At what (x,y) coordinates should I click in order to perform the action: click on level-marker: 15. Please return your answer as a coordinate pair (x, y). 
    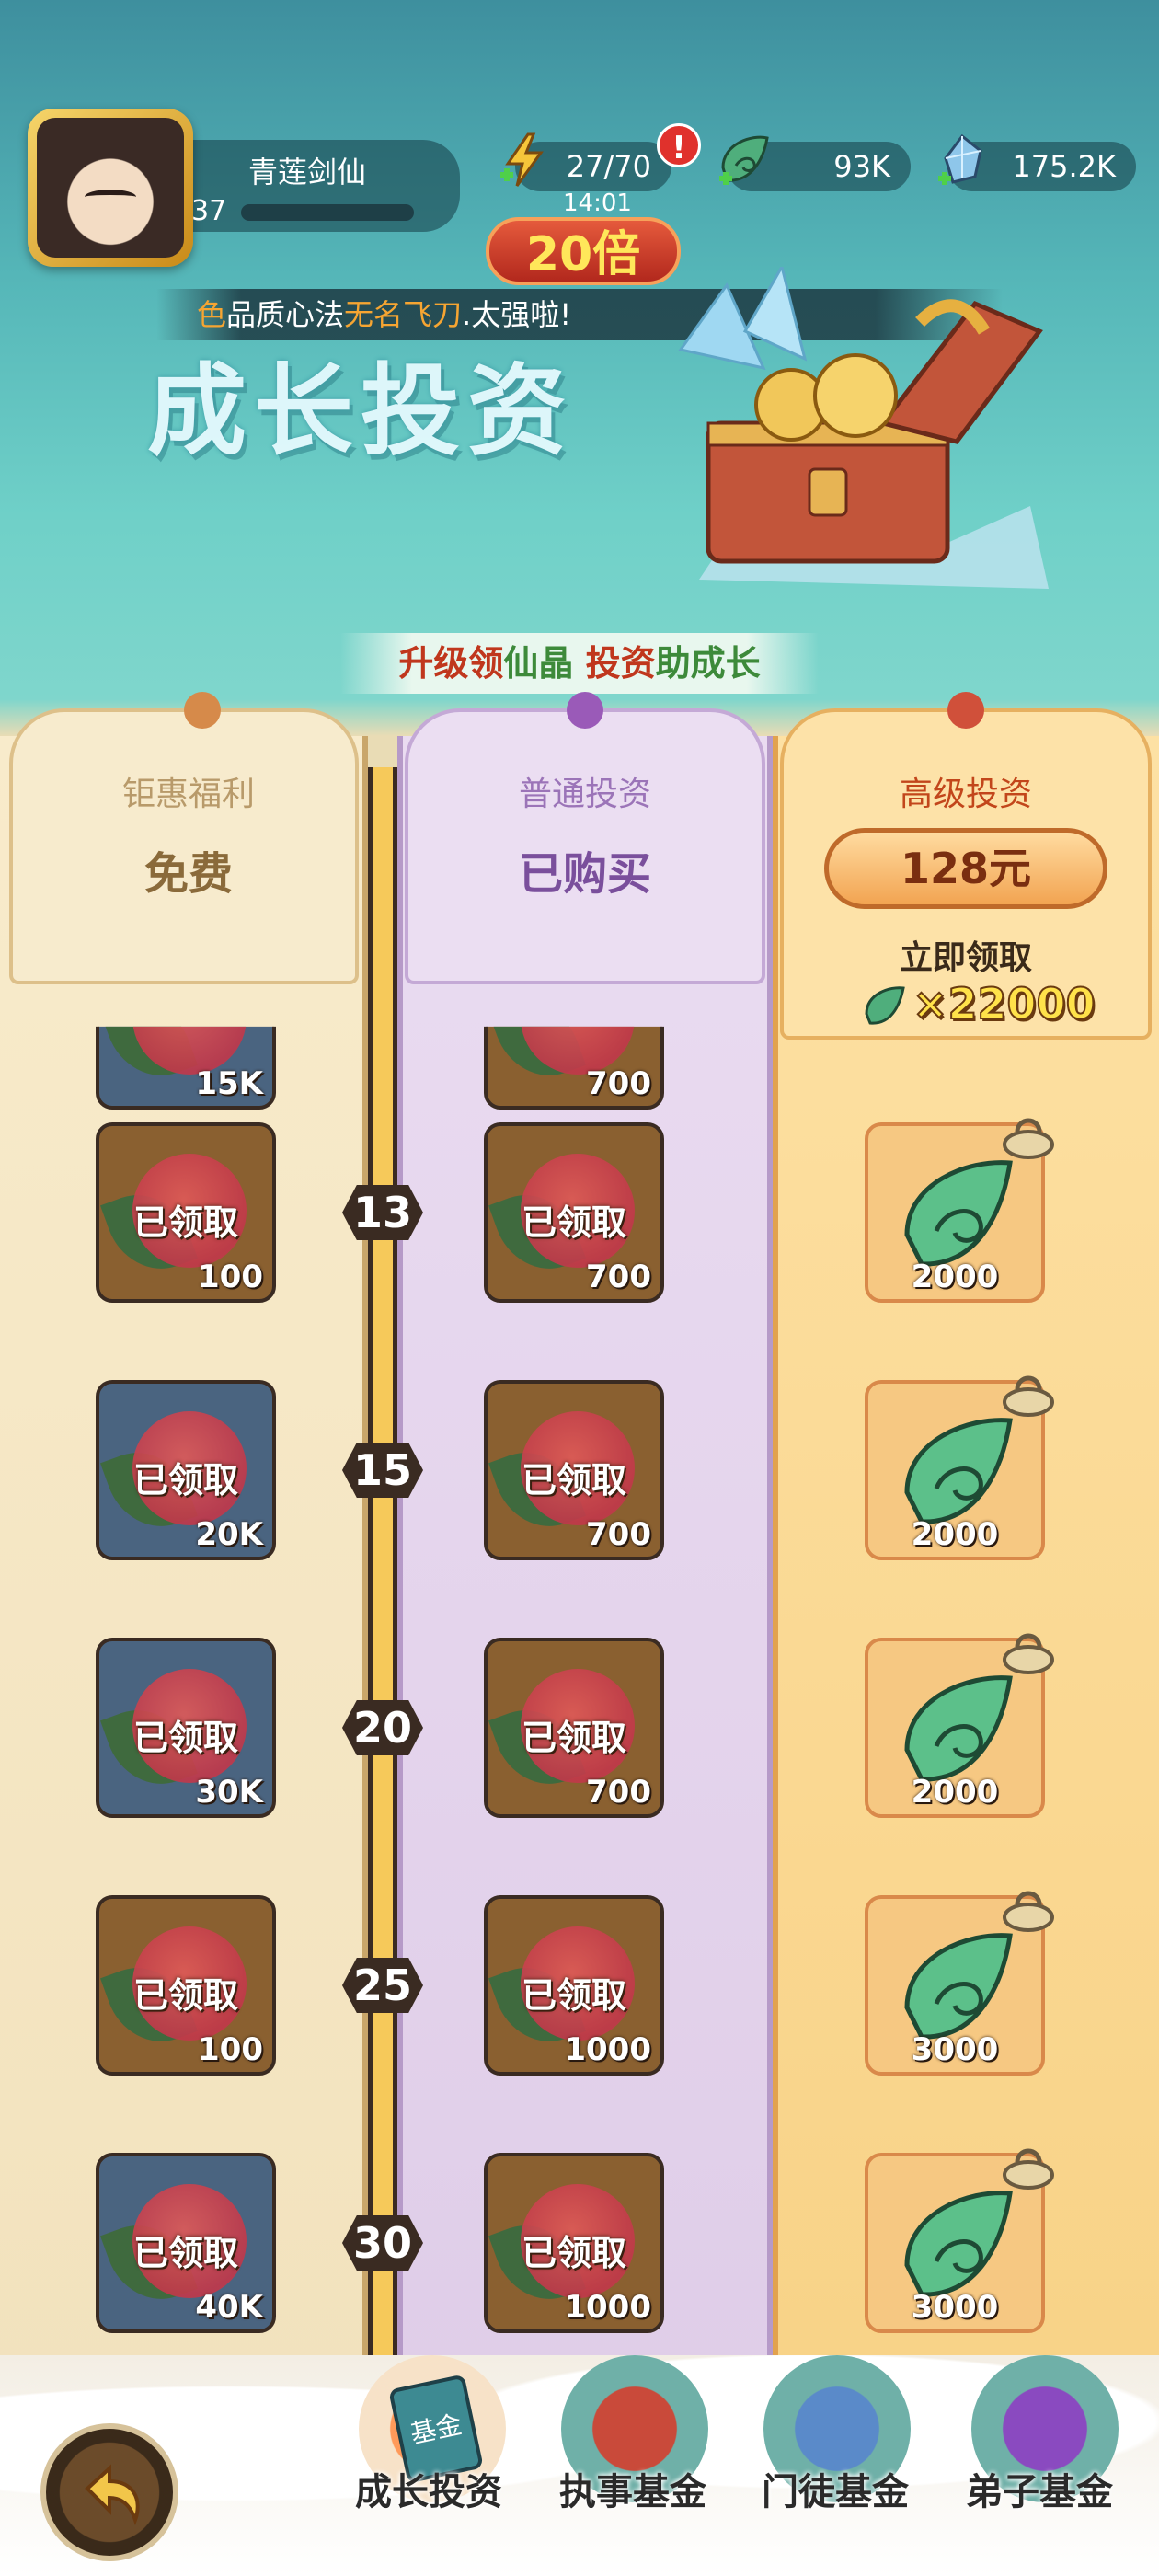
    Looking at the image, I should click on (382, 1470).